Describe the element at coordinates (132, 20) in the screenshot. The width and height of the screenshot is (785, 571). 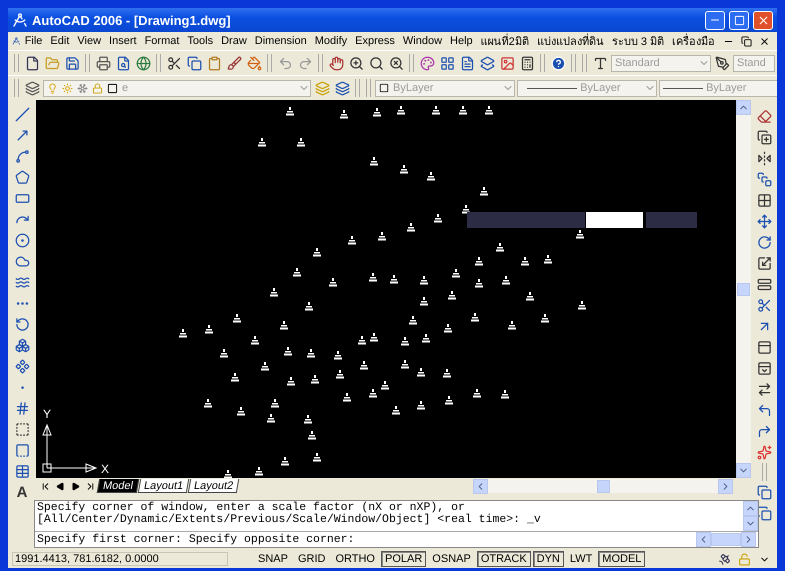
I see `window-title: AutoCAD 2006 - [Drawing1.dwg]` at that location.